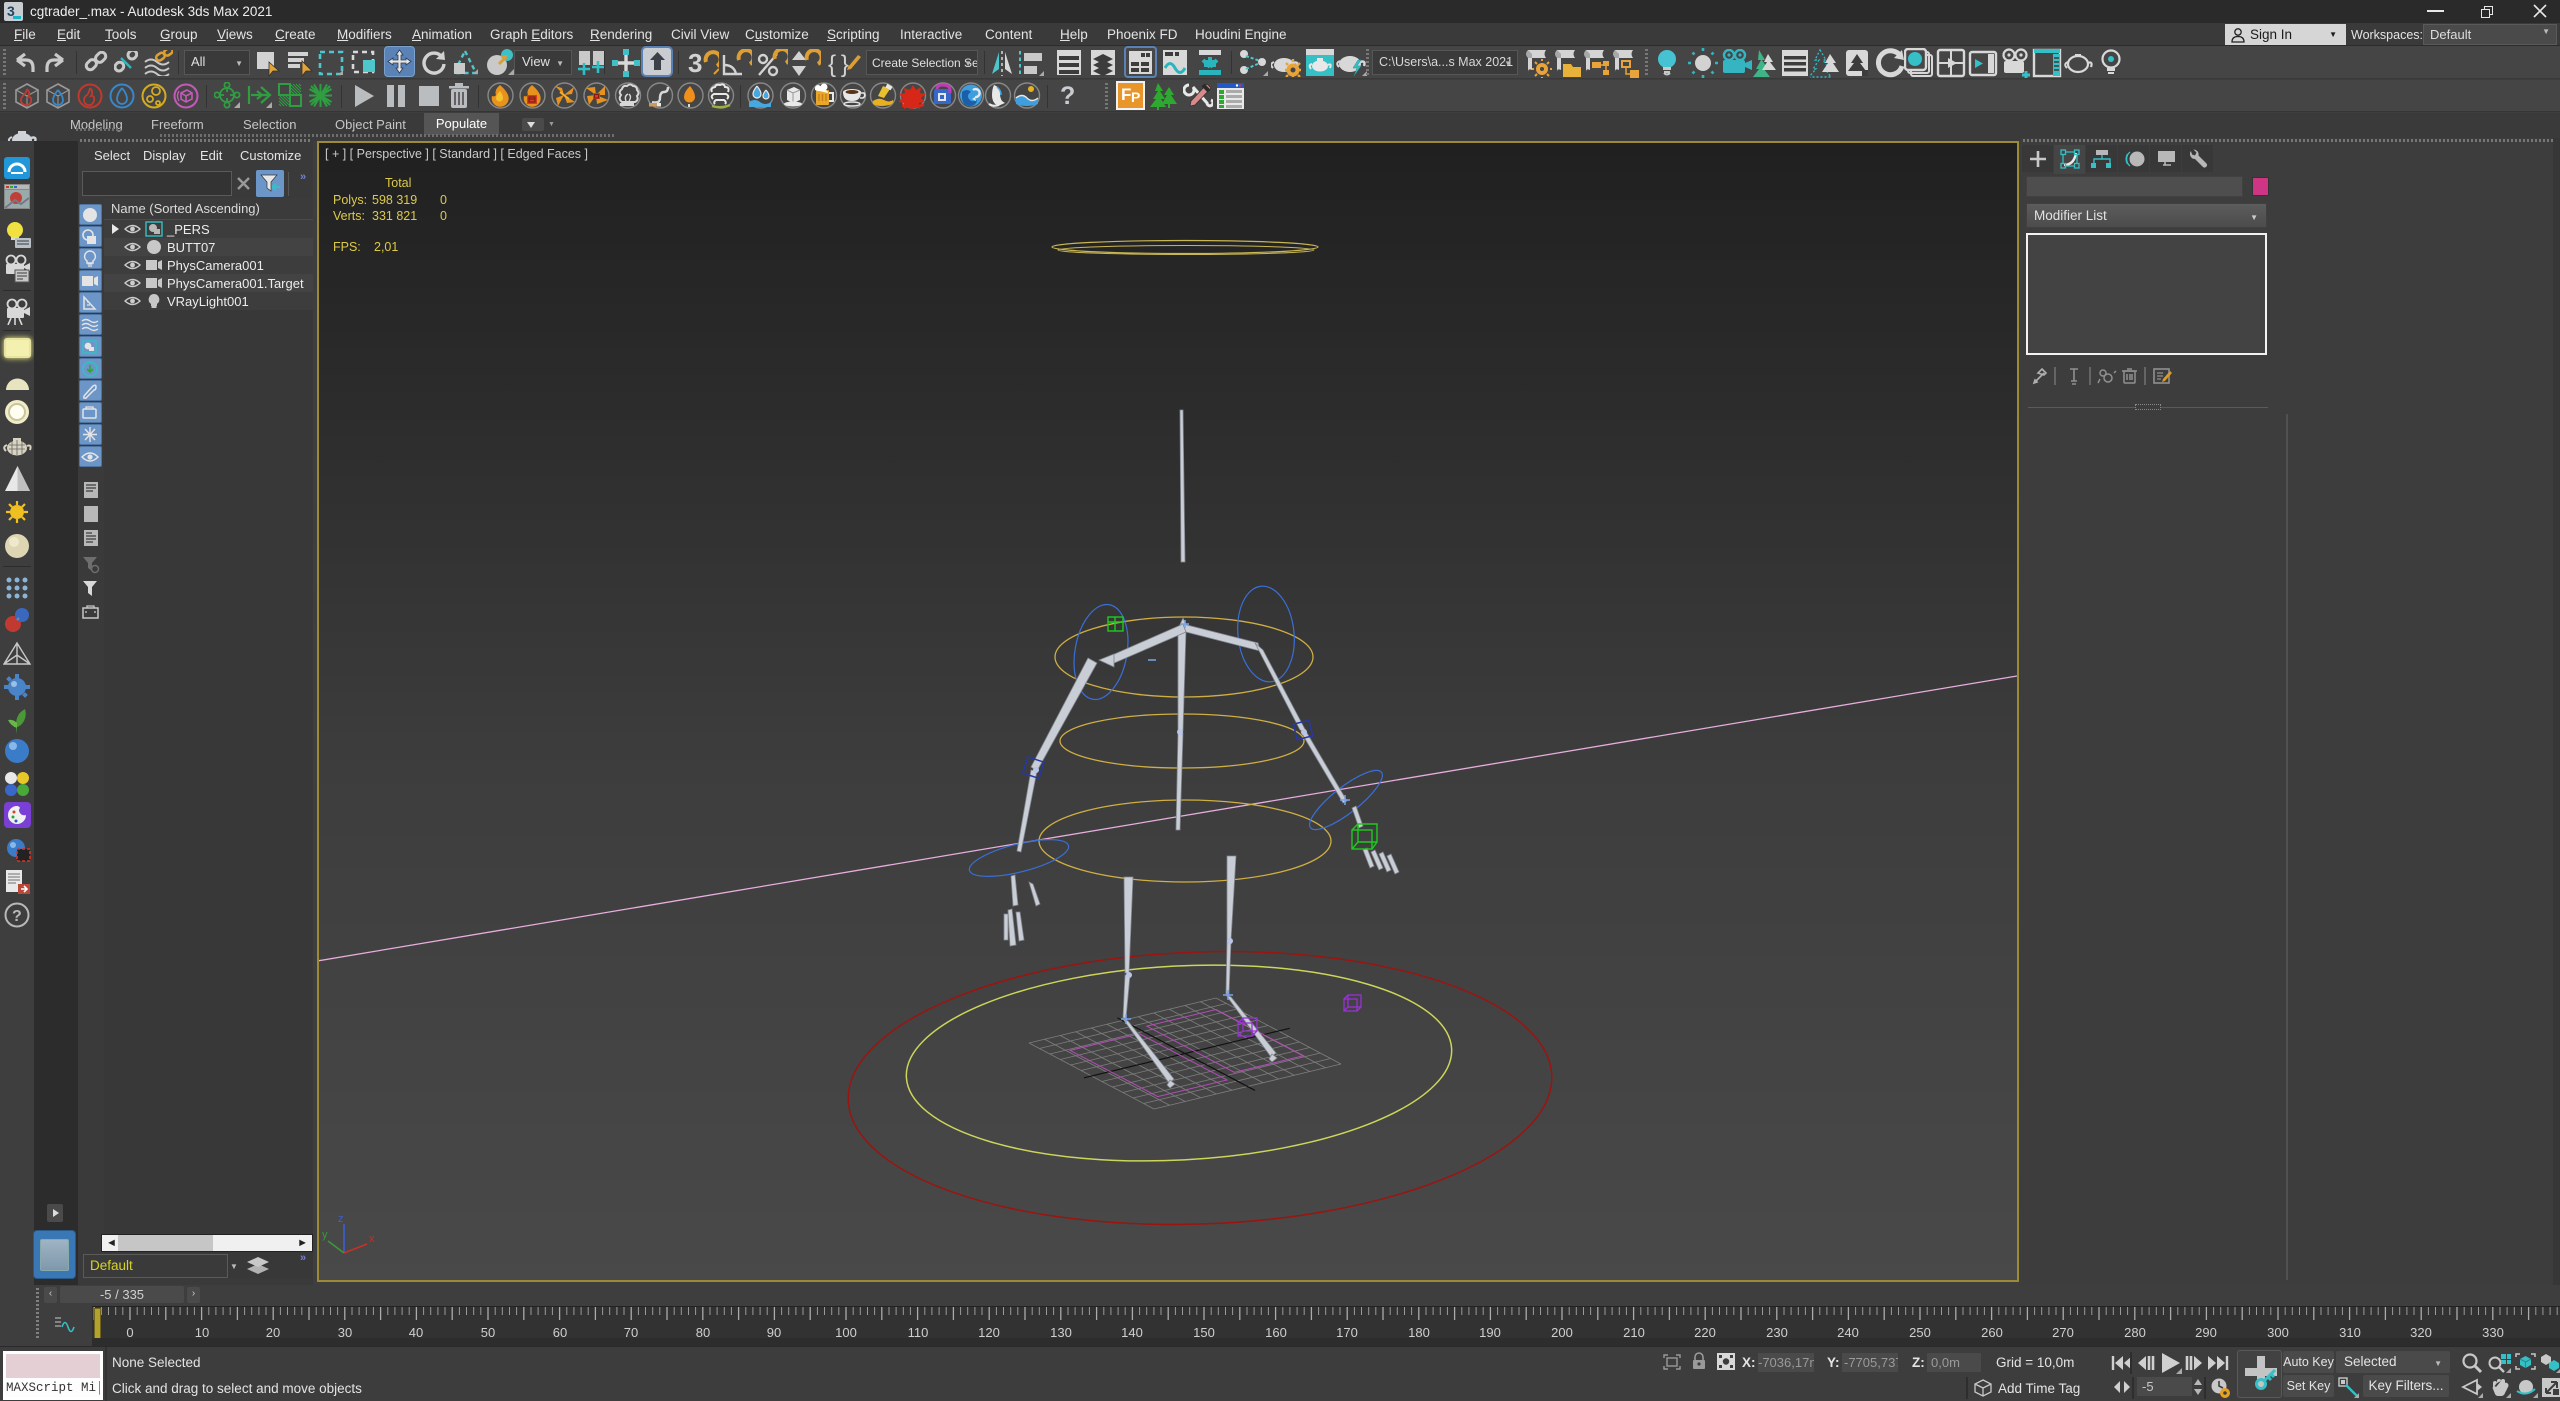 The height and width of the screenshot is (1401, 2560). Describe the element at coordinates (341, 1219) in the screenshot. I see `svg-text: z` at that location.